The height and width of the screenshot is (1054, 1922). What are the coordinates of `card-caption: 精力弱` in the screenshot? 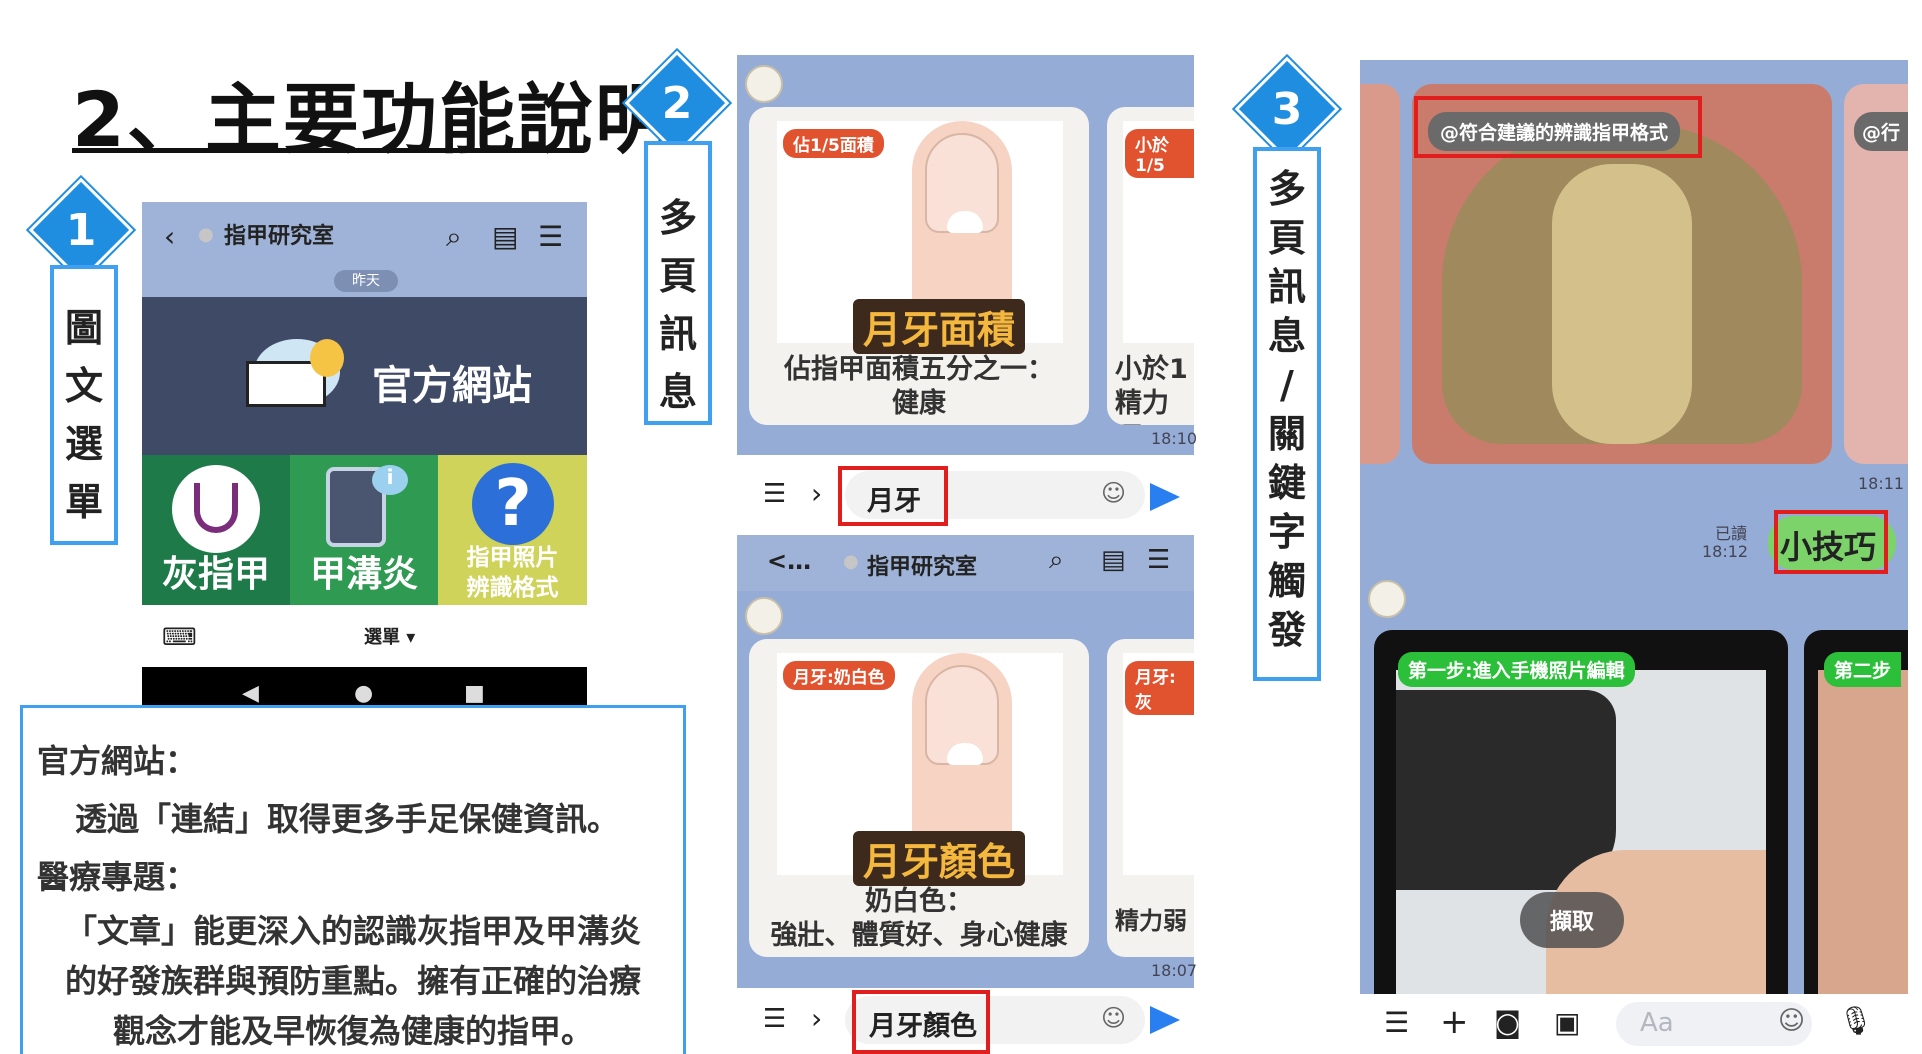 It's located at (1151, 921).